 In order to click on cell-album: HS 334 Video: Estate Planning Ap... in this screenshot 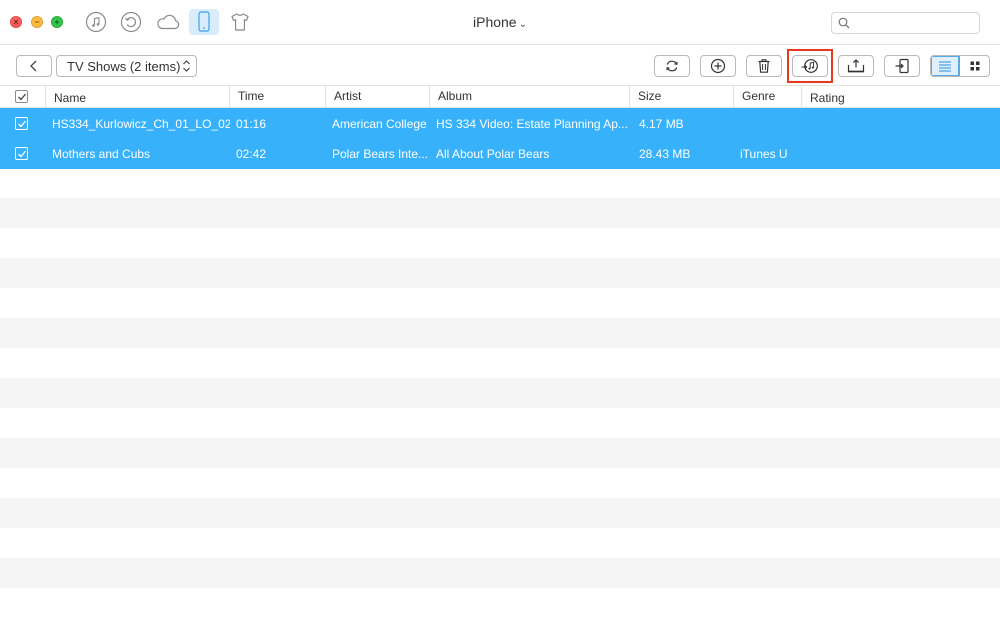, I will do `click(532, 124)`.